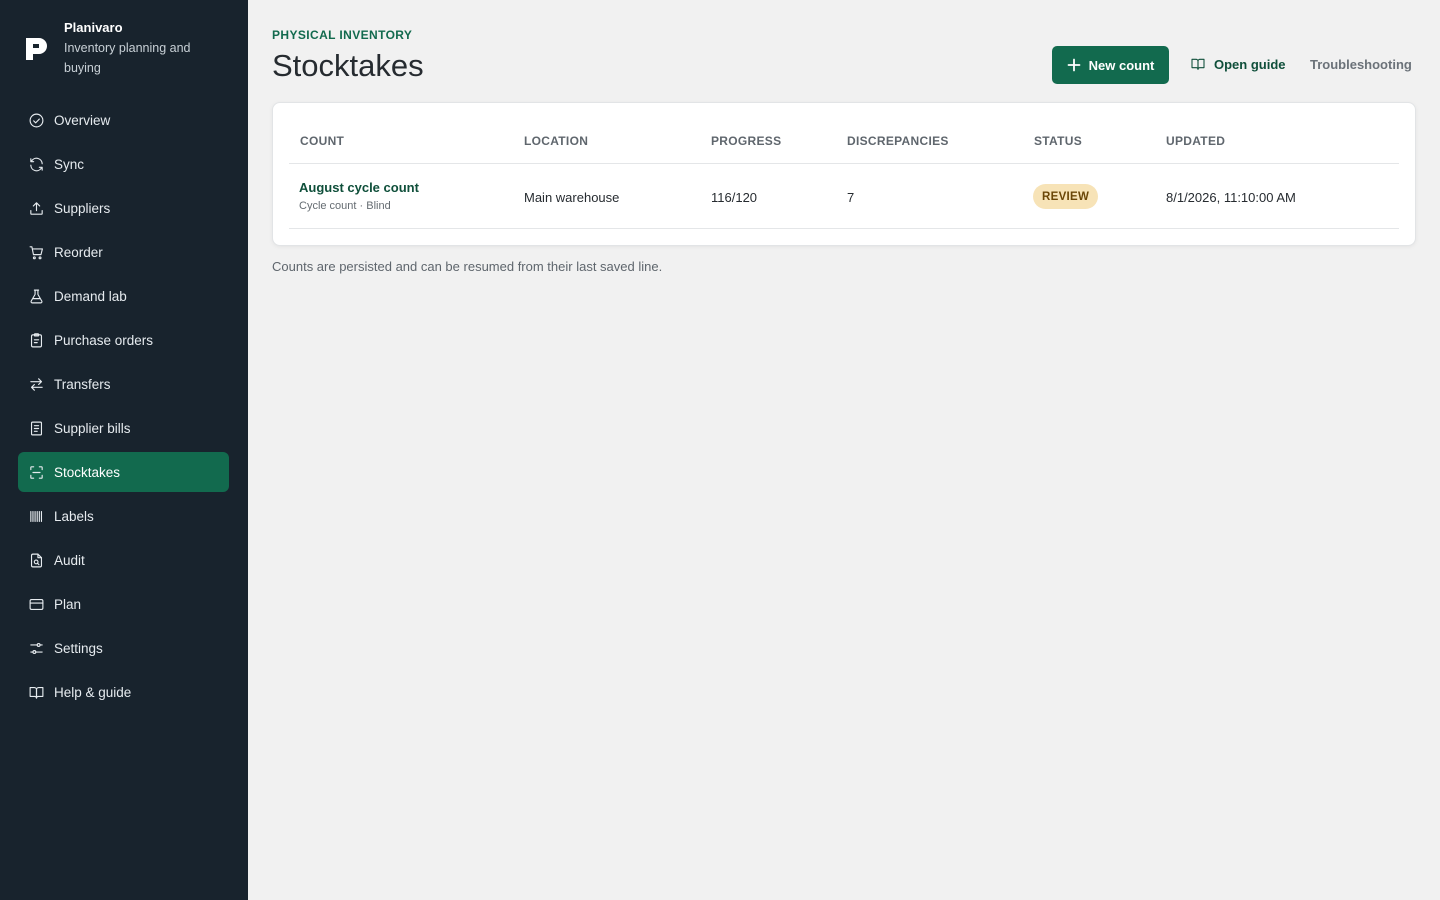 The height and width of the screenshot is (900, 1440). Describe the element at coordinates (123, 120) in the screenshot. I see `sidebar-item-overview: Overview` at that location.